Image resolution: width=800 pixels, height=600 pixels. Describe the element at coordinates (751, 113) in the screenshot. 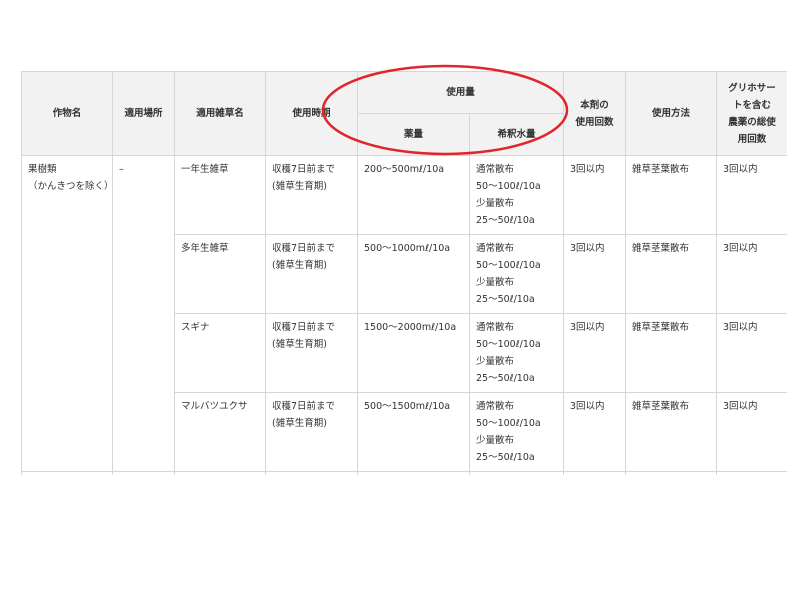

I see `header-total: グリホサー トを含む 農薬の総使 用回数` at that location.